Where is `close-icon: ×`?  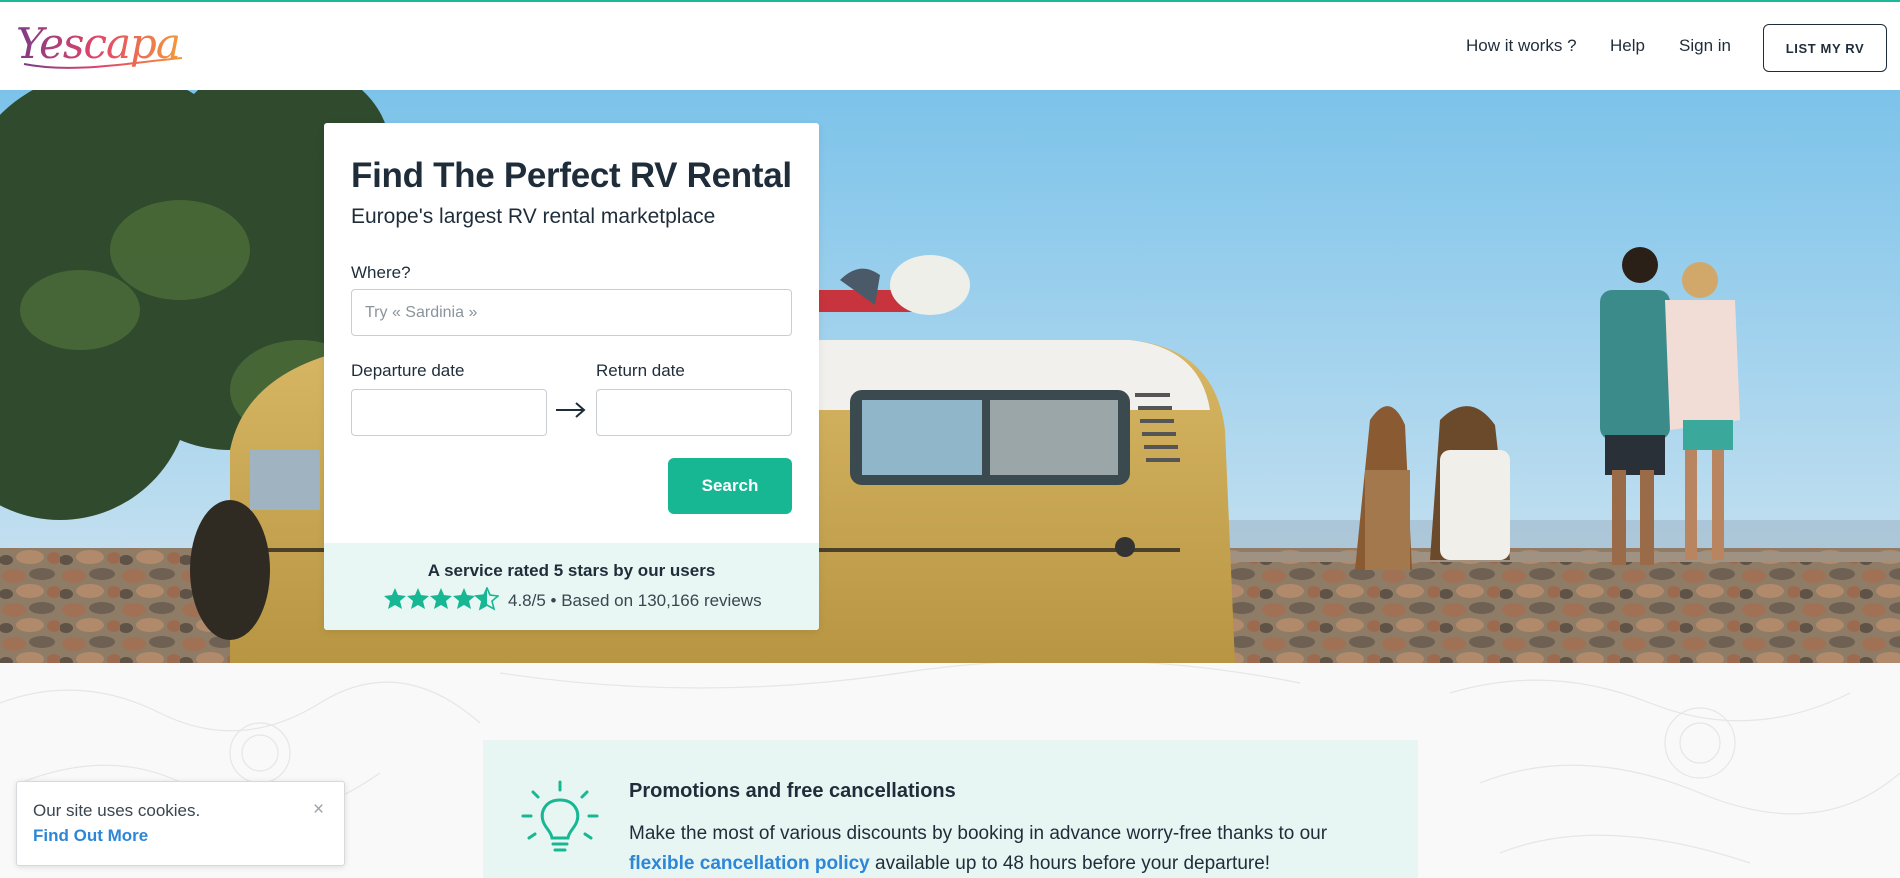 close-icon: × is located at coordinates (318, 810).